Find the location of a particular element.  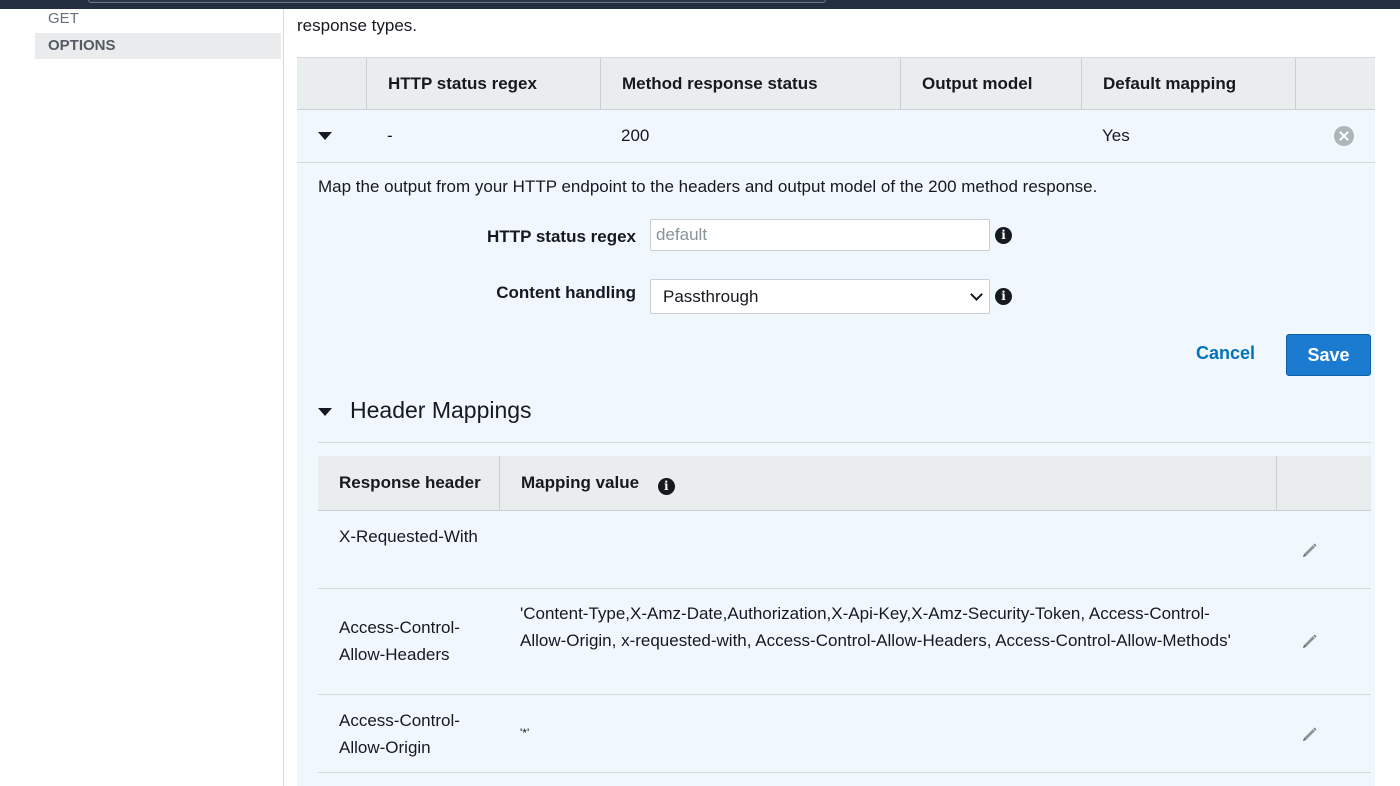

divider is located at coordinates (844, 442).